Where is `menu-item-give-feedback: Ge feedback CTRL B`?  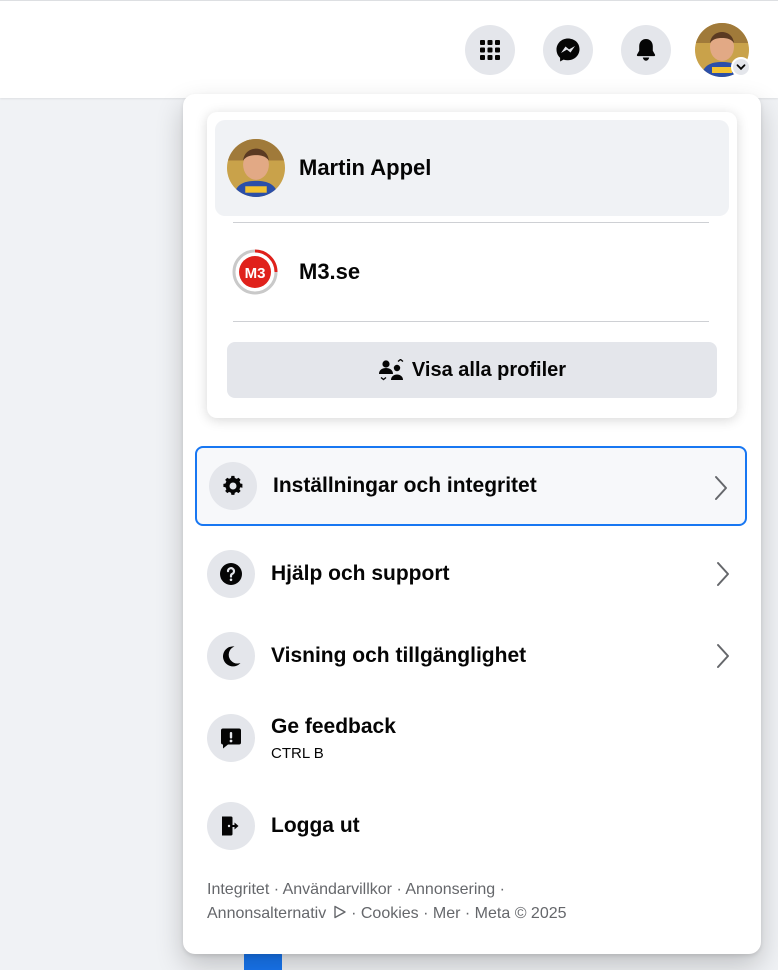 menu-item-give-feedback: Ge feedback CTRL B is located at coordinates (471, 738).